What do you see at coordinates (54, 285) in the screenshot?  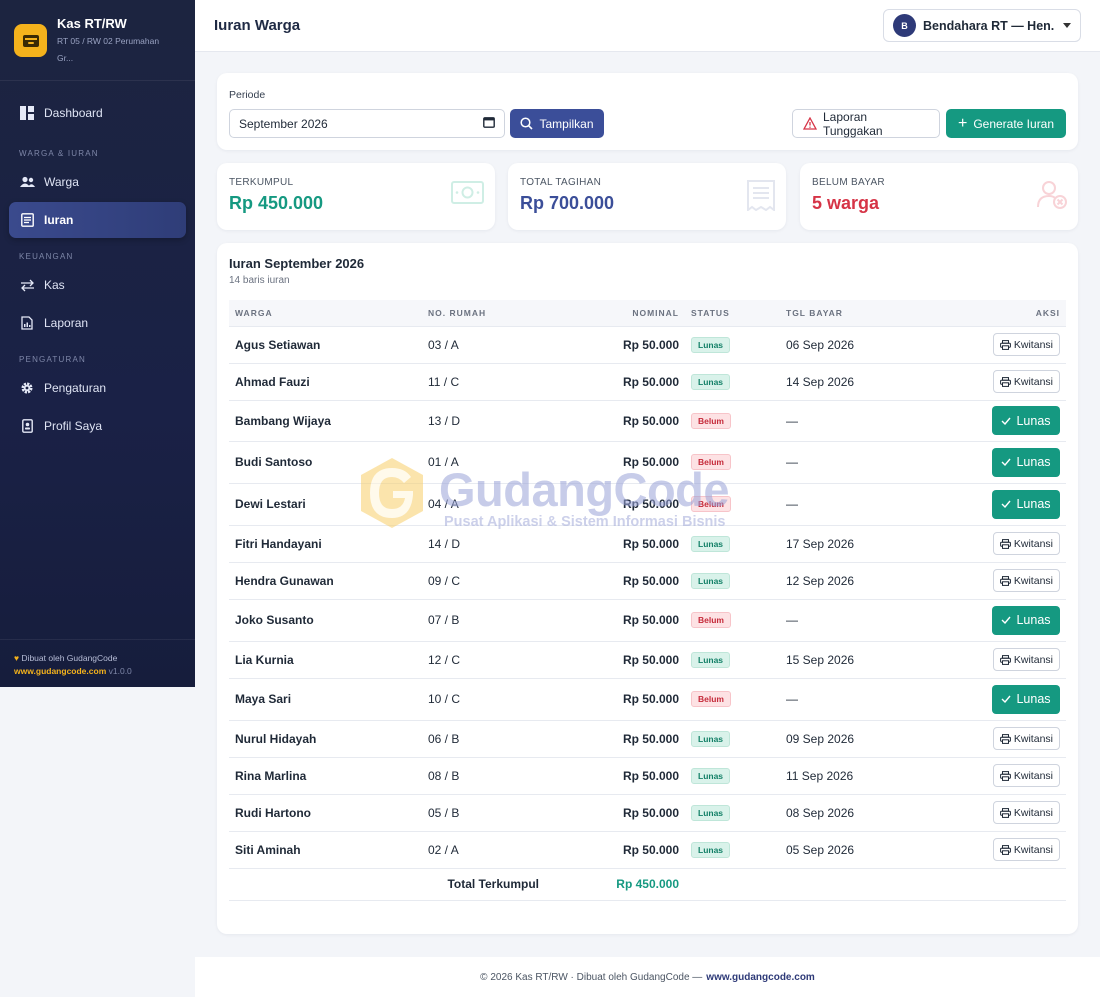 I see `sidebar-item-label: Kas` at bounding box center [54, 285].